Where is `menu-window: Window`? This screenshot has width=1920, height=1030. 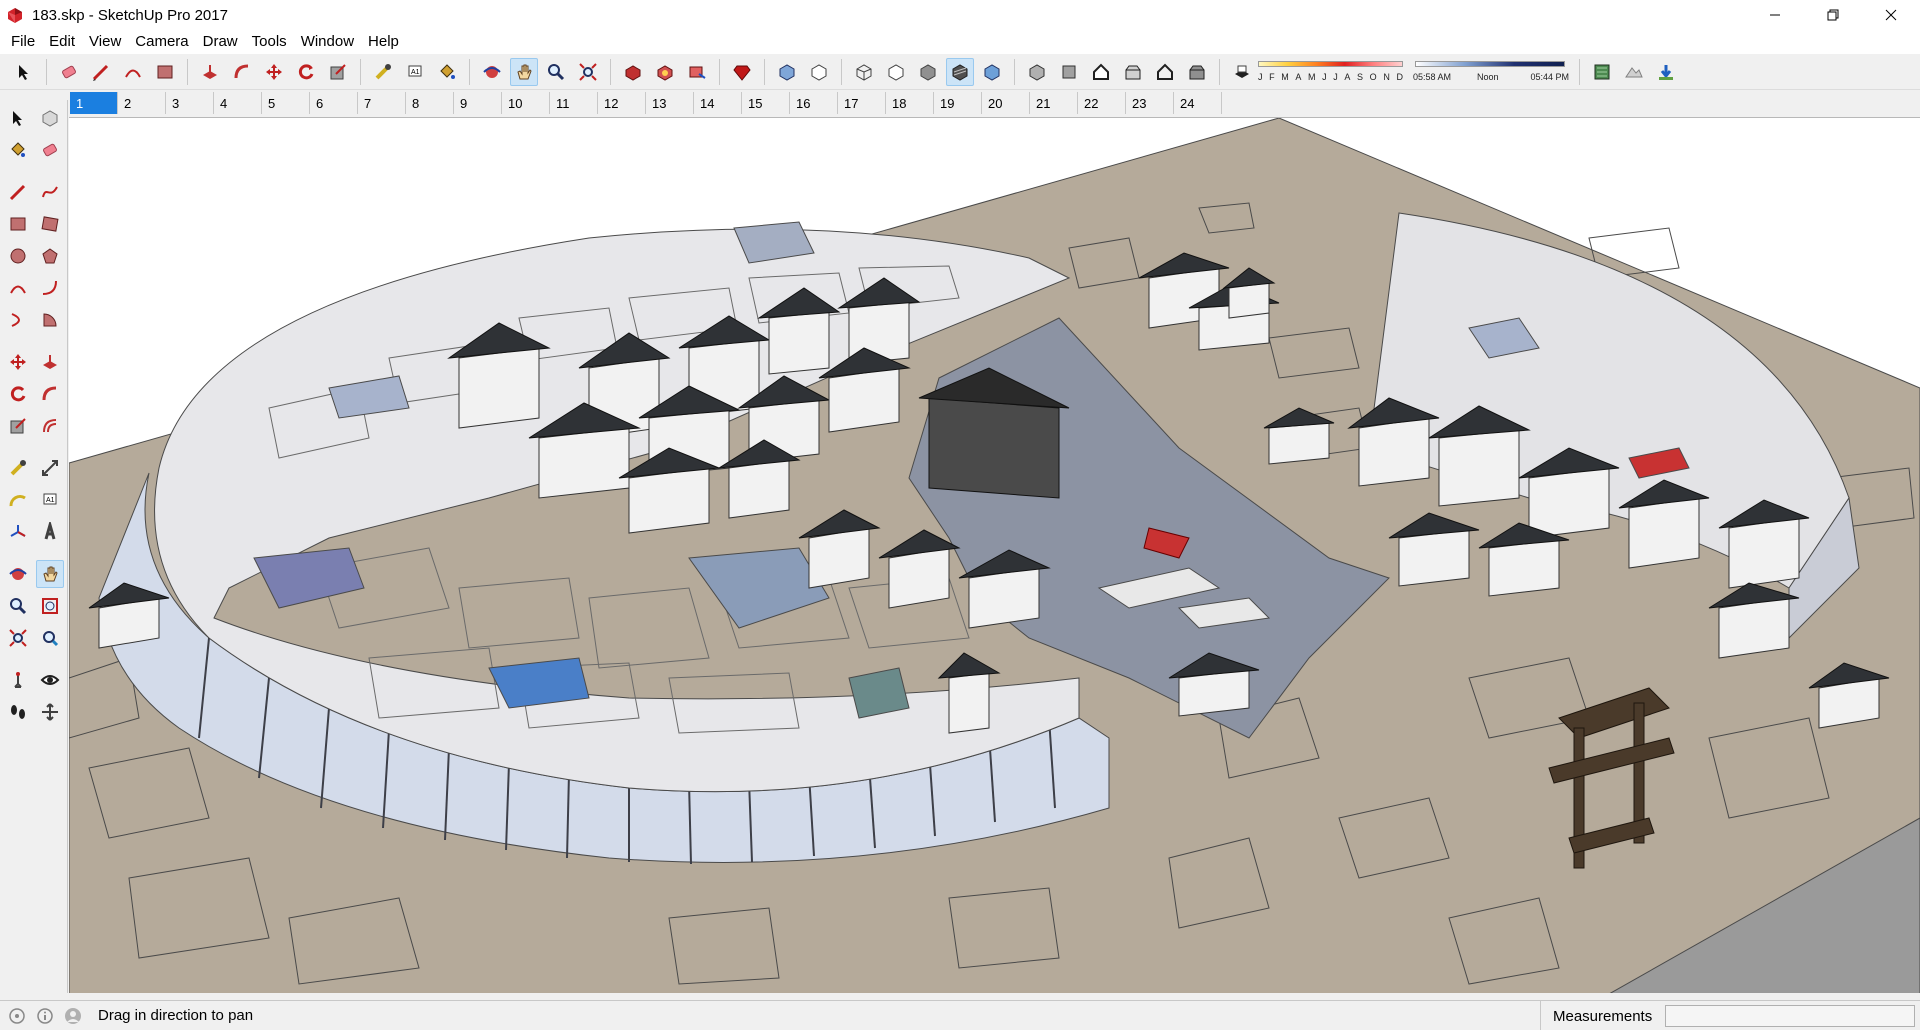
menu-window: Window is located at coordinates (327, 42).